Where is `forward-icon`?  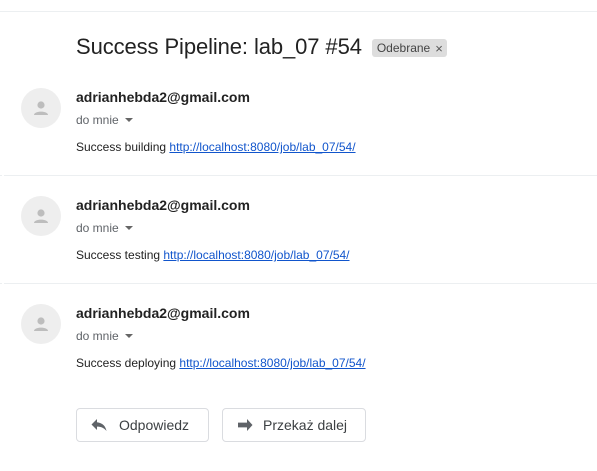
forward-icon is located at coordinates (245, 425).